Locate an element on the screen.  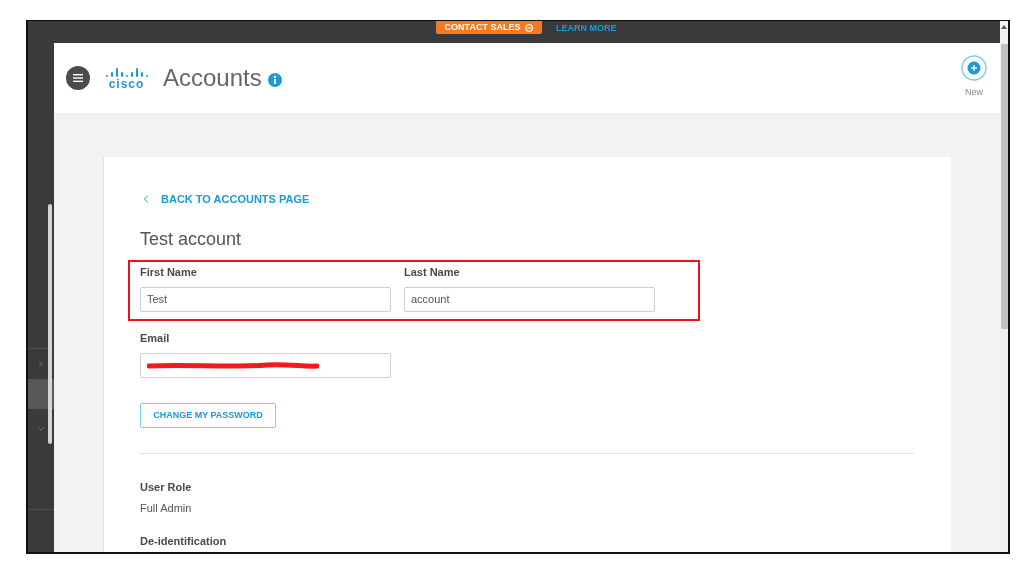
input-field: Test is located at coordinates (265, 299).